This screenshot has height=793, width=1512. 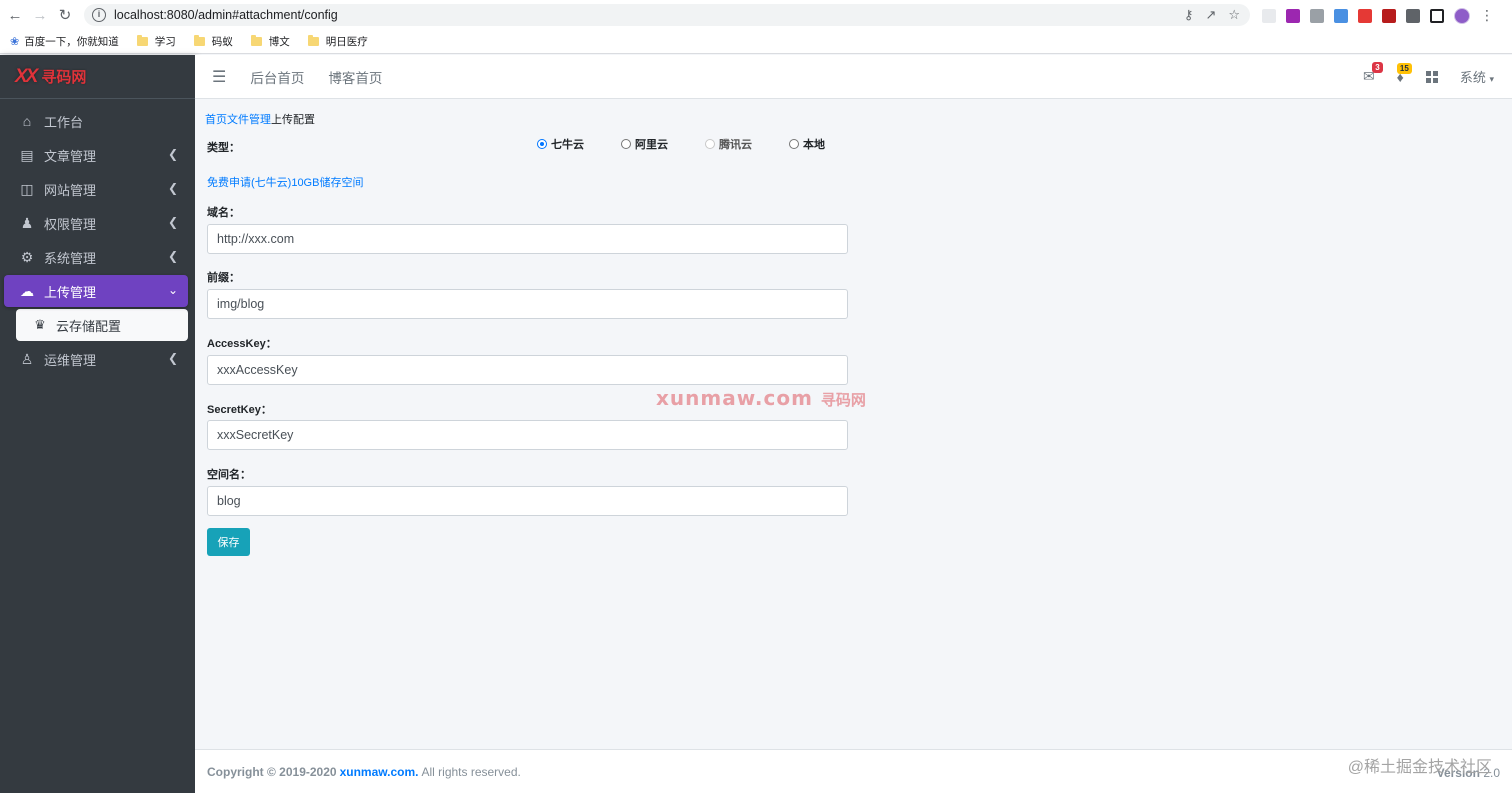 What do you see at coordinates (226, 15) in the screenshot?
I see `url-text: localhost:8080/admin#attachment/config` at bounding box center [226, 15].